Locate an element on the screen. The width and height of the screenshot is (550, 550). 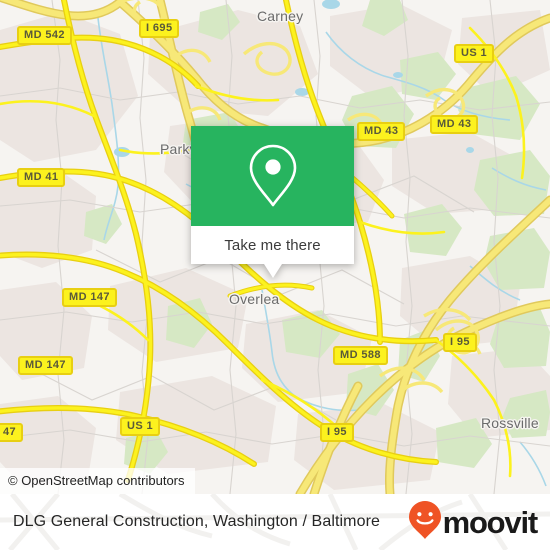
moovit-logo: moovit is located at coordinates (473, 522).